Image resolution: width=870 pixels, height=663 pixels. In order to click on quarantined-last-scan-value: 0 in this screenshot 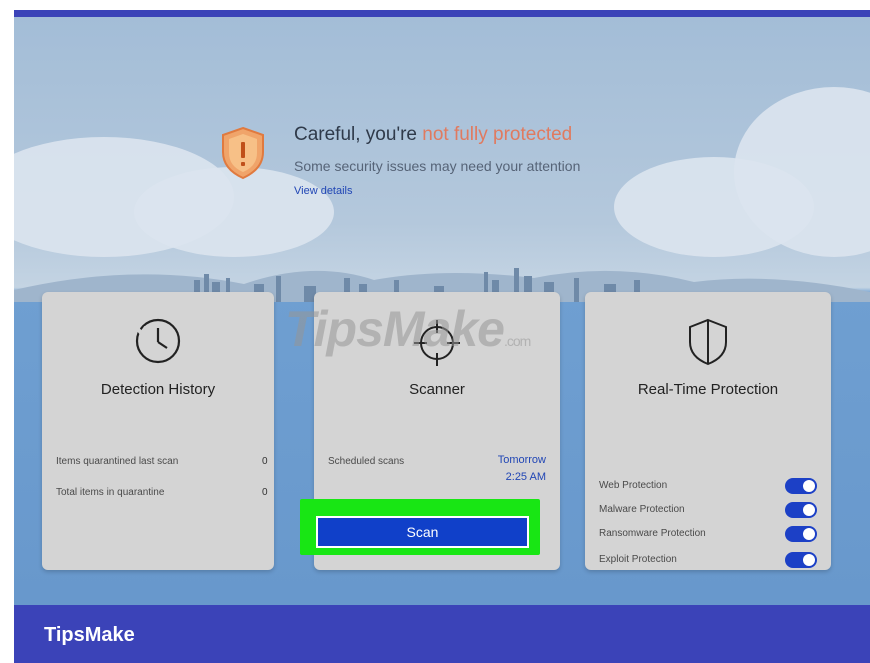, I will do `click(265, 461)`.